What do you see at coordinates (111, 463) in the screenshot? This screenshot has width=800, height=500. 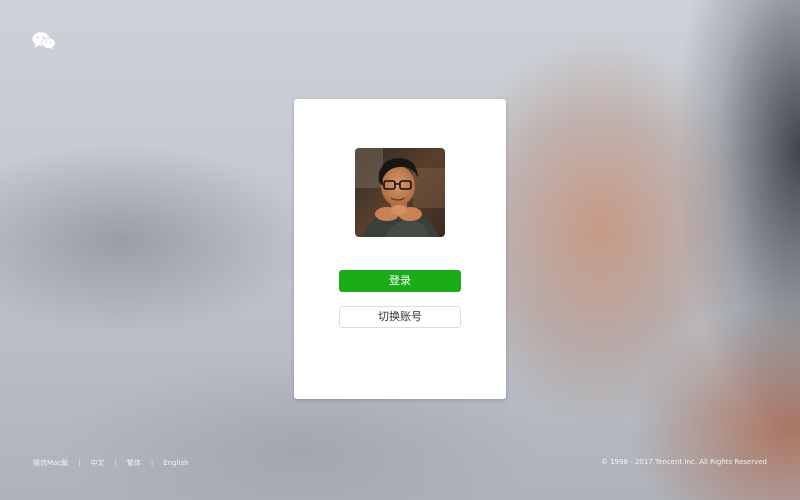 I see `language-links: 微信Mac版 | 中文 | 繁体 | English` at bounding box center [111, 463].